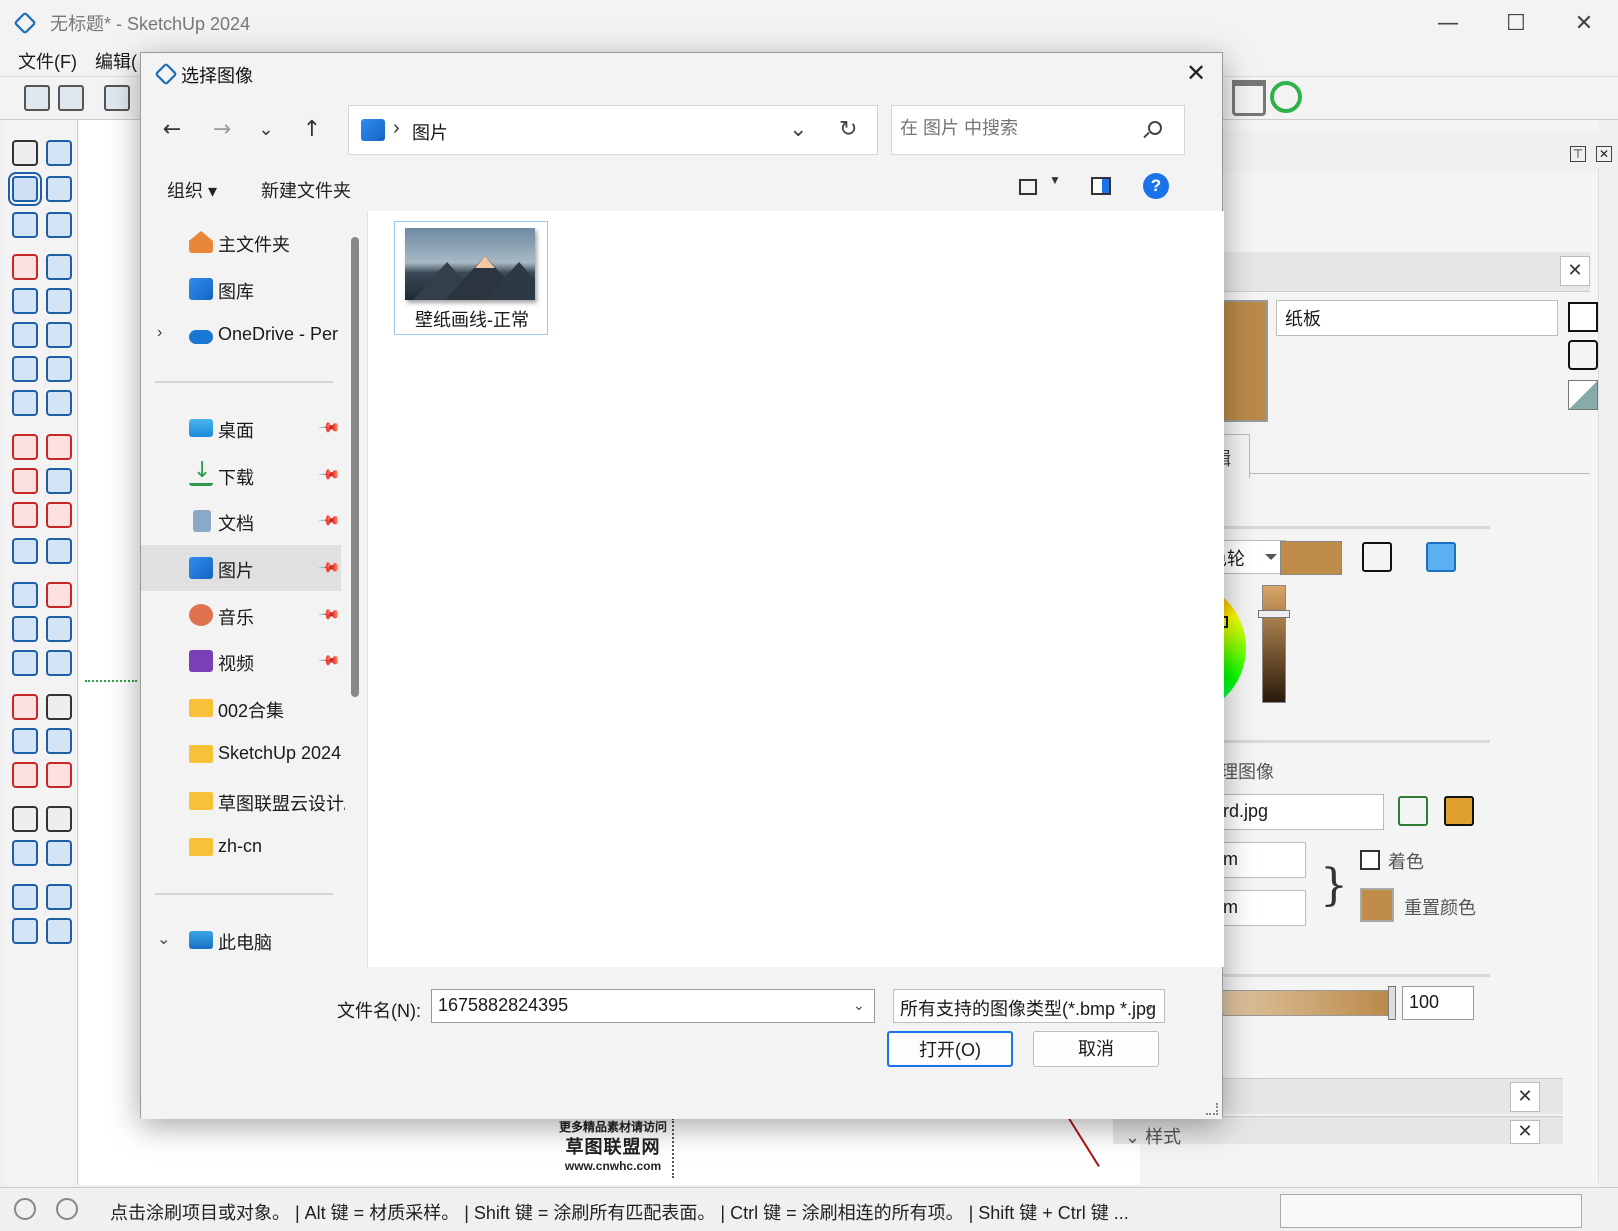 This screenshot has width=1618, height=1231. Describe the element at coordinates (159, 333) in the screenshot. I see `chevron-right-icon: ›` at that location.